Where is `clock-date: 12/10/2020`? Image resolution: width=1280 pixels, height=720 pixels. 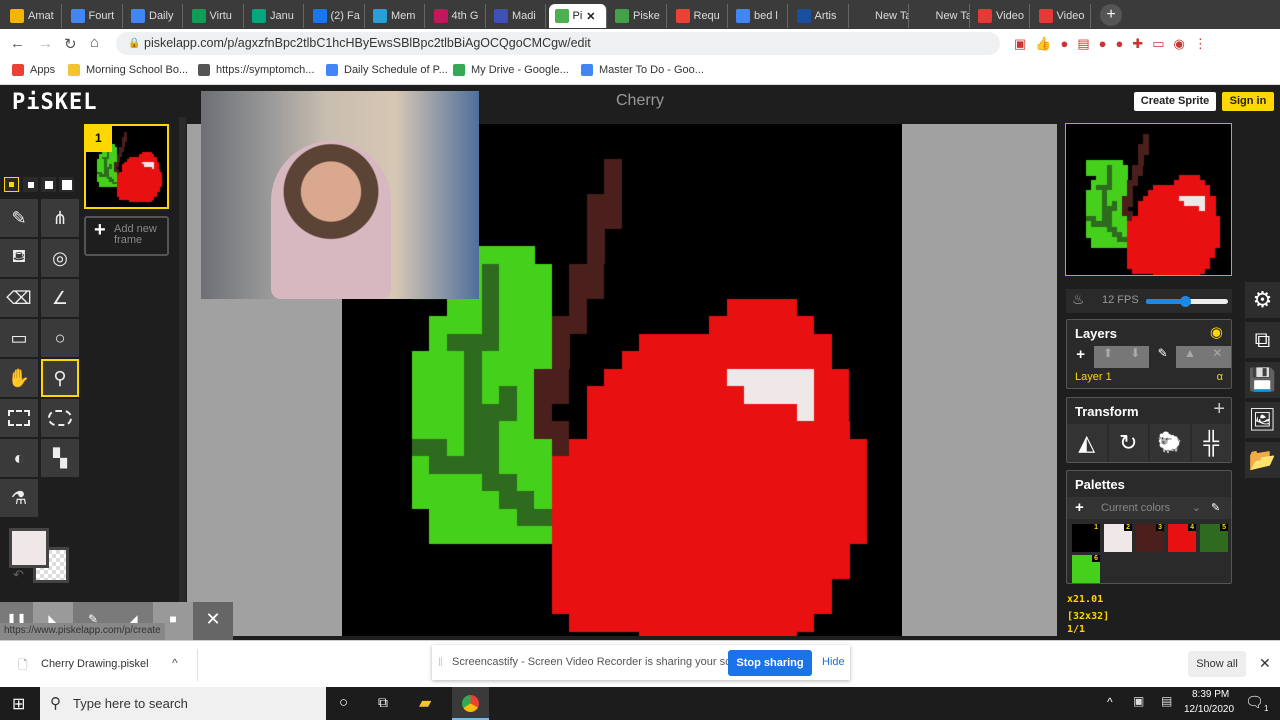 clock-date: 12/10/2020 is located at coordinates (1209, 709).